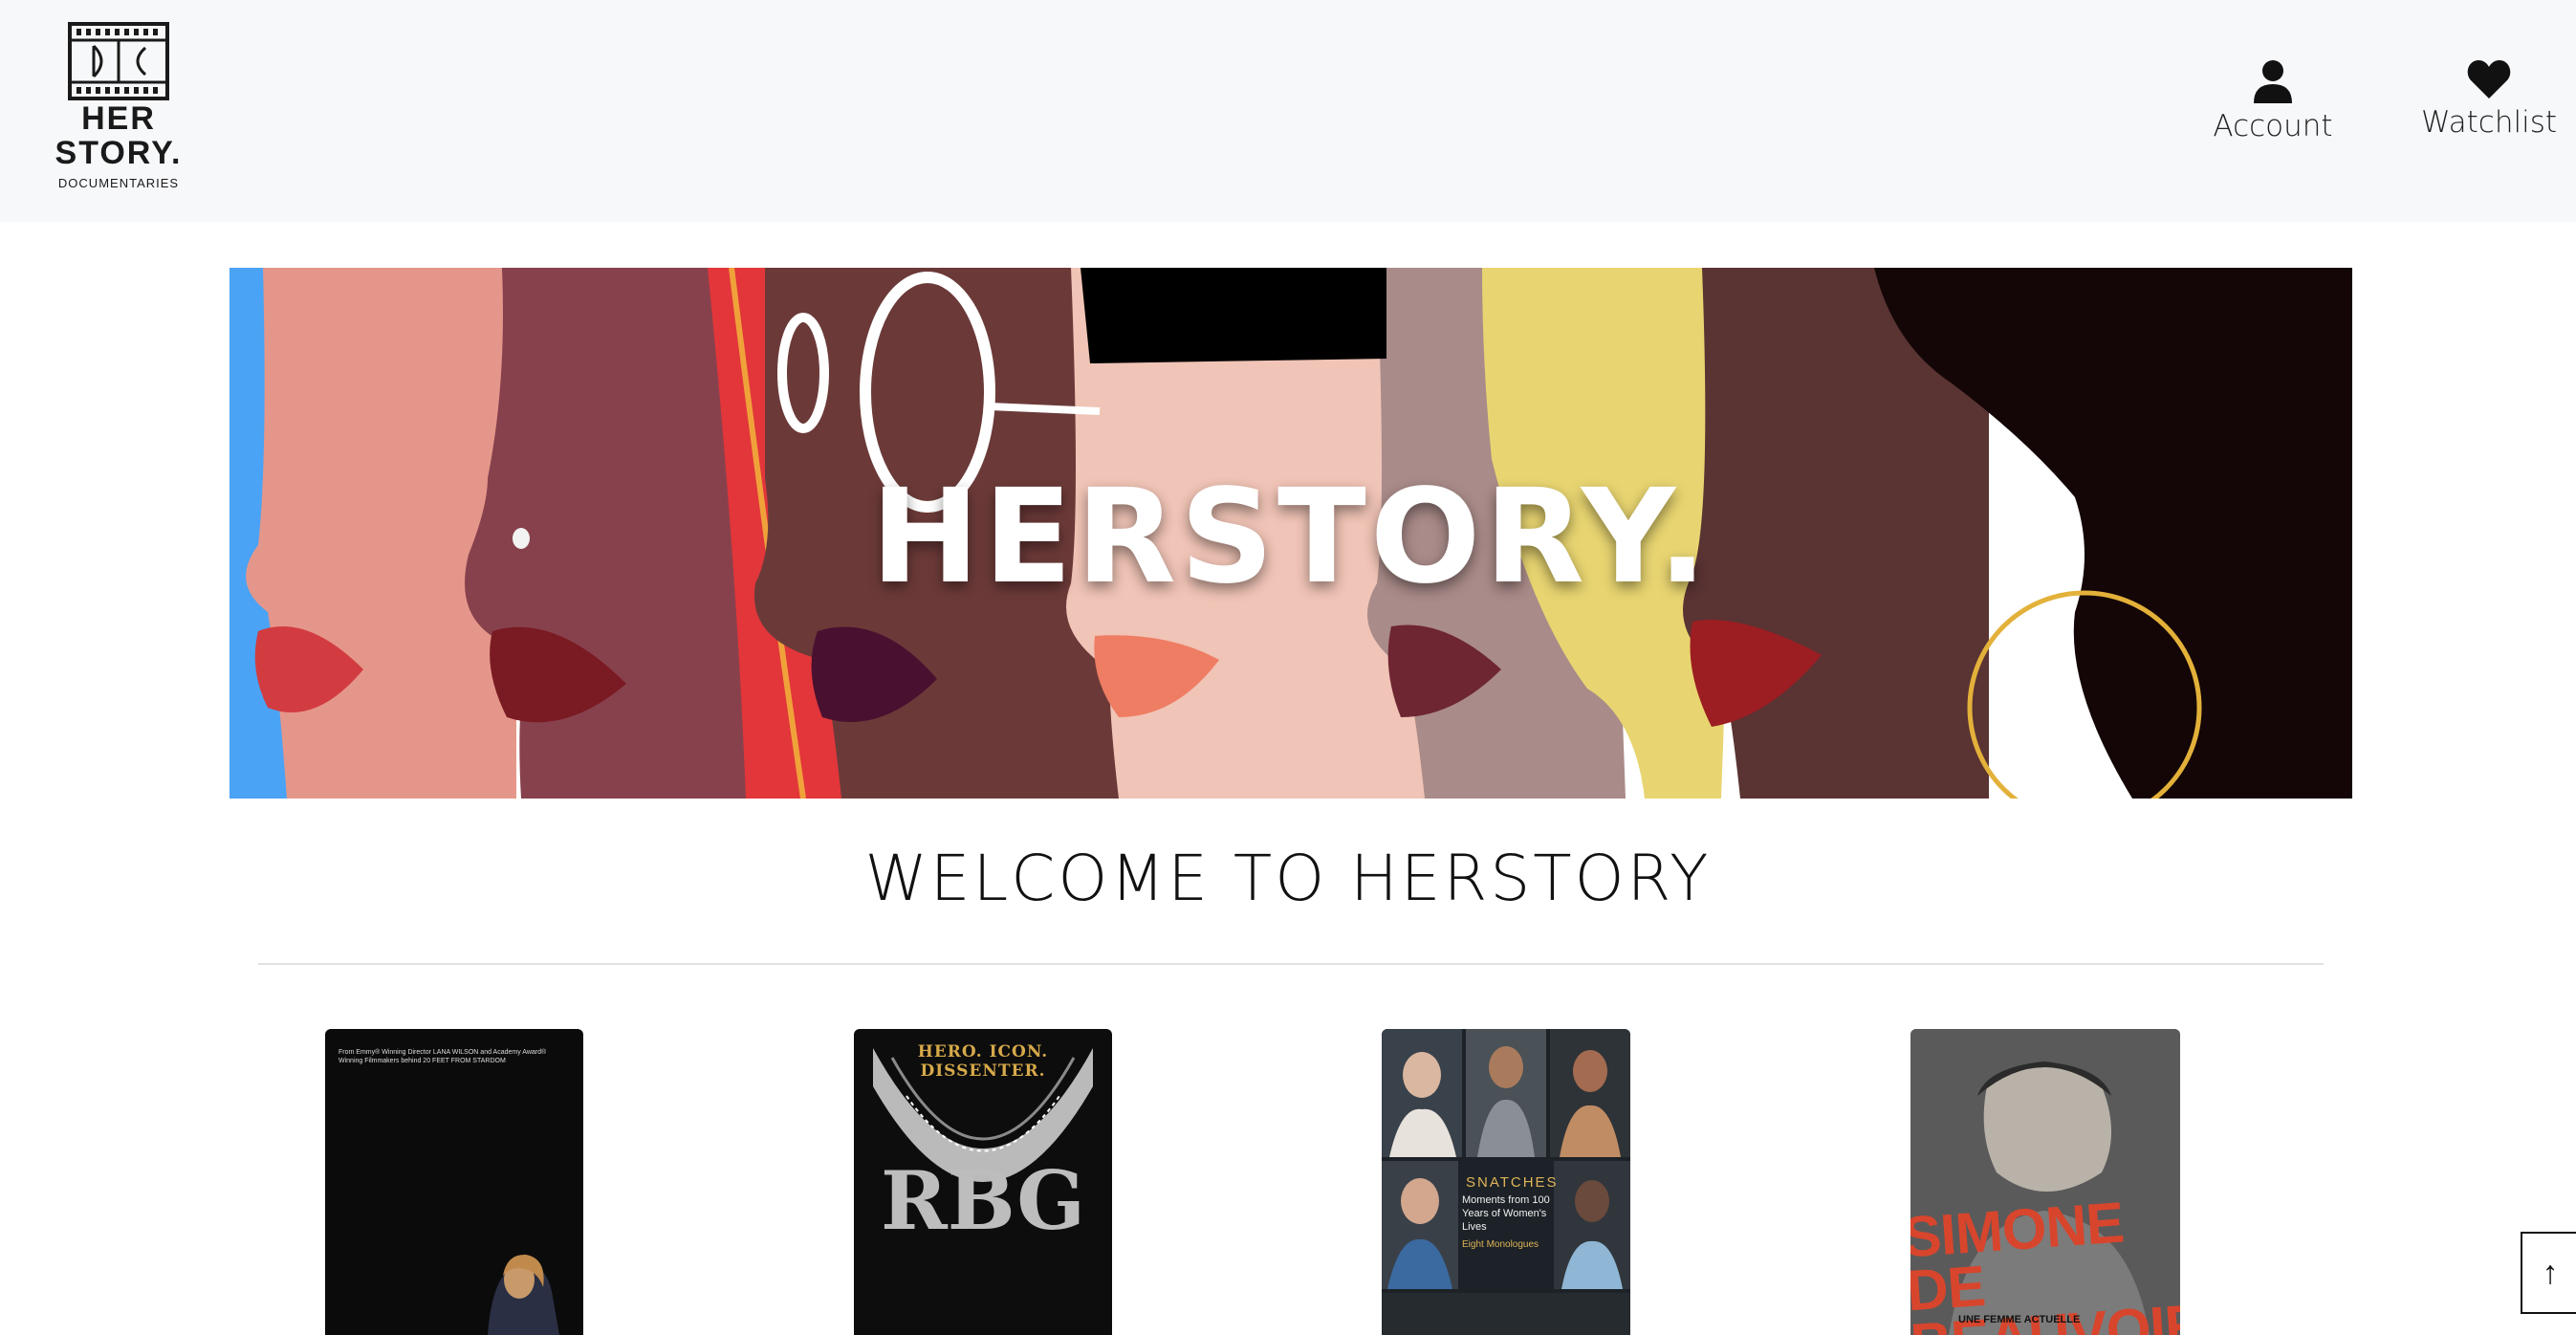  I want to click on poster-2-title: RBG, so click(983, 1201).